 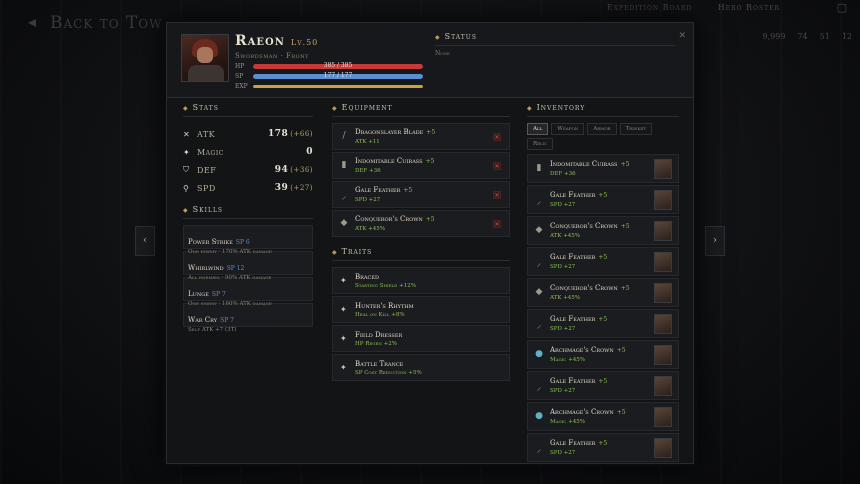 What do you see at coordinates (368, 200) in the screenshot?
I see `equipment-stat: SPD +27` at bounding box center [368, 200].